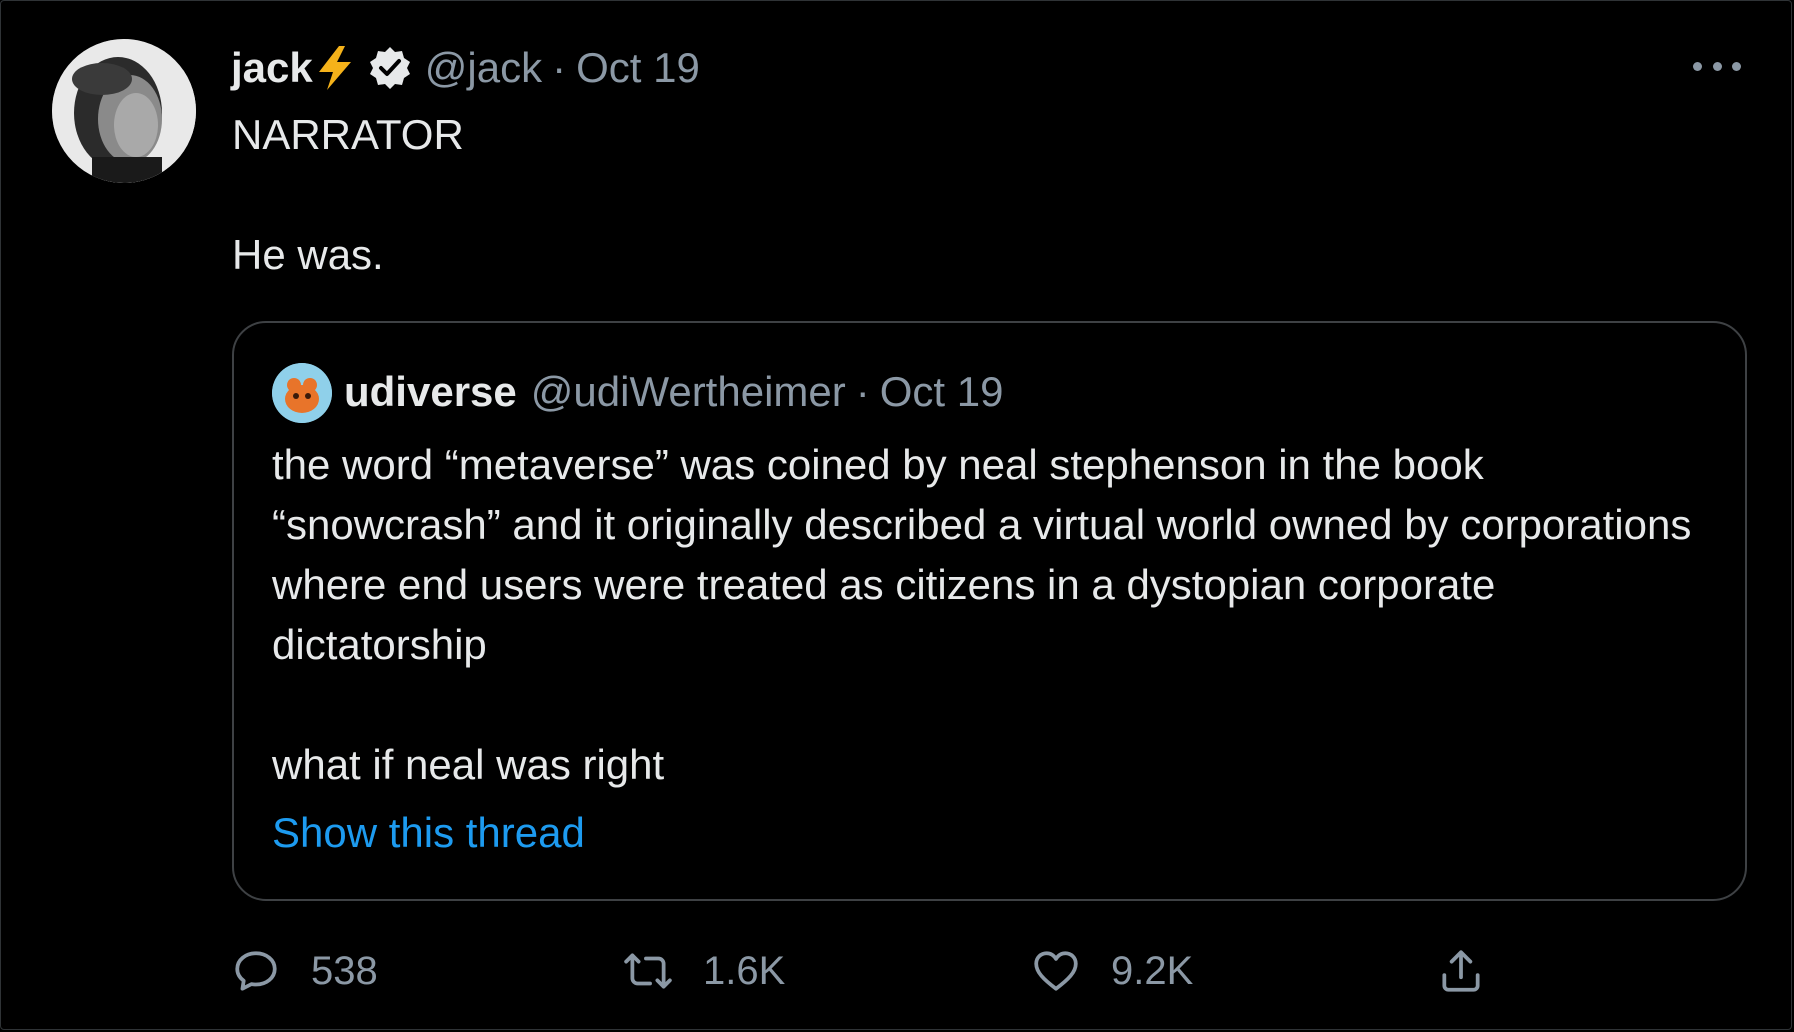 Image resolution: width=1794 pixels, height=1032 pixels. I want to click on more-options-icon, so click(1717, 66).